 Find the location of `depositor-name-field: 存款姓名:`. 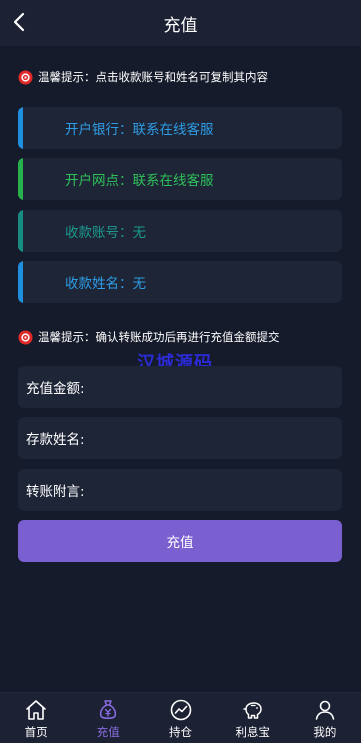

depositor-name-field: 存款姓名: is located at coordinates (180, 438).